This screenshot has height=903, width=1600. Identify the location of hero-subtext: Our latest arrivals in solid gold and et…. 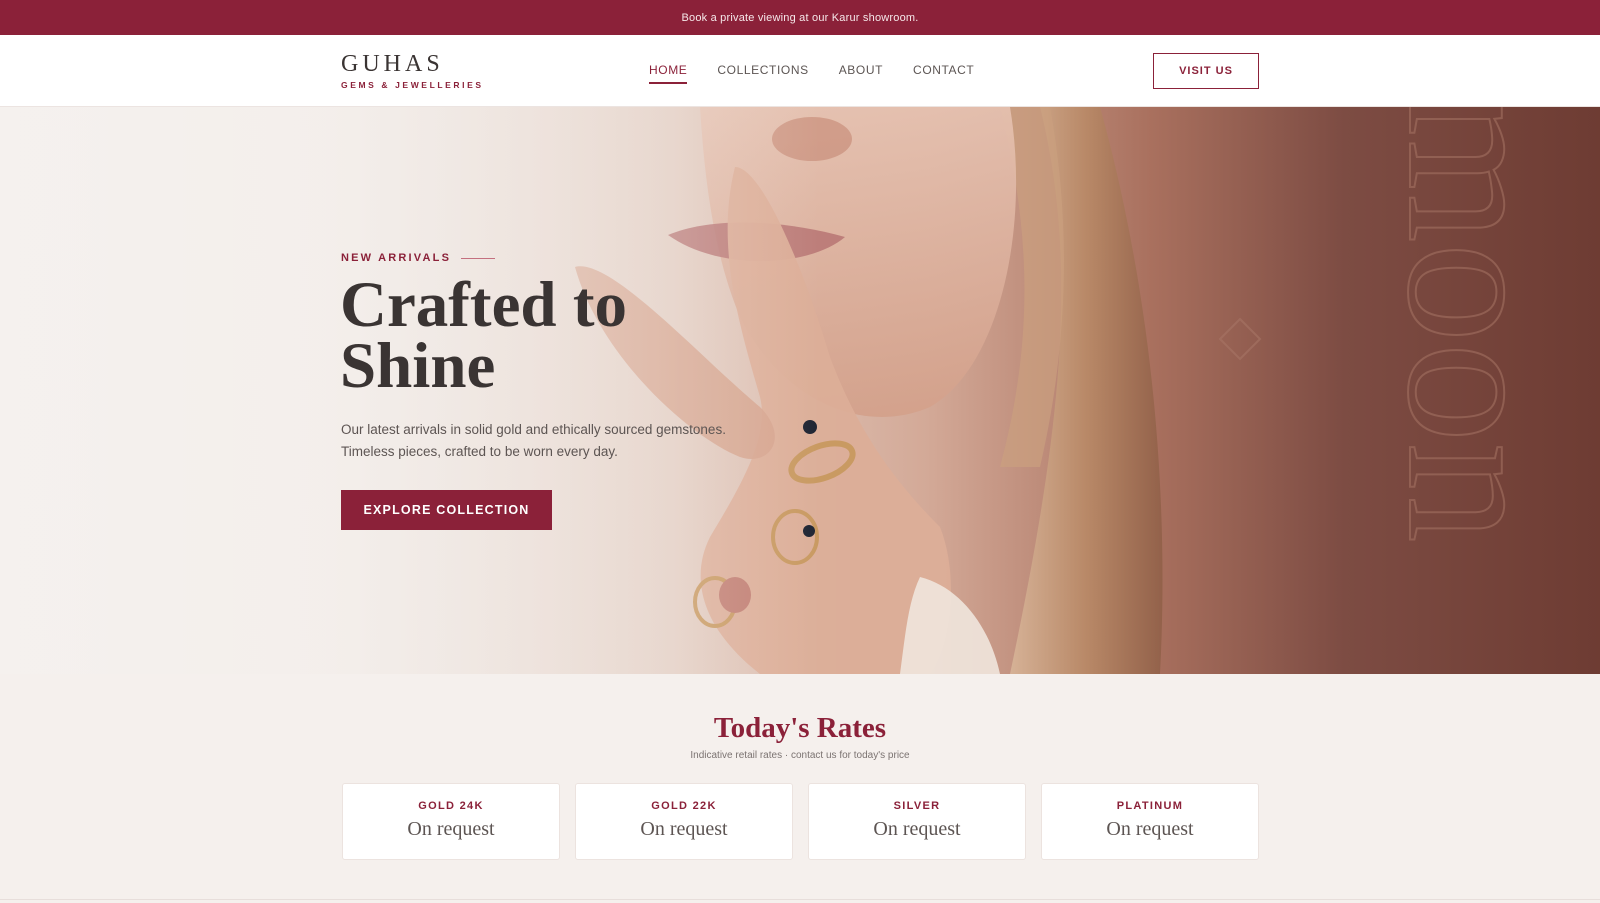
(551, 441).